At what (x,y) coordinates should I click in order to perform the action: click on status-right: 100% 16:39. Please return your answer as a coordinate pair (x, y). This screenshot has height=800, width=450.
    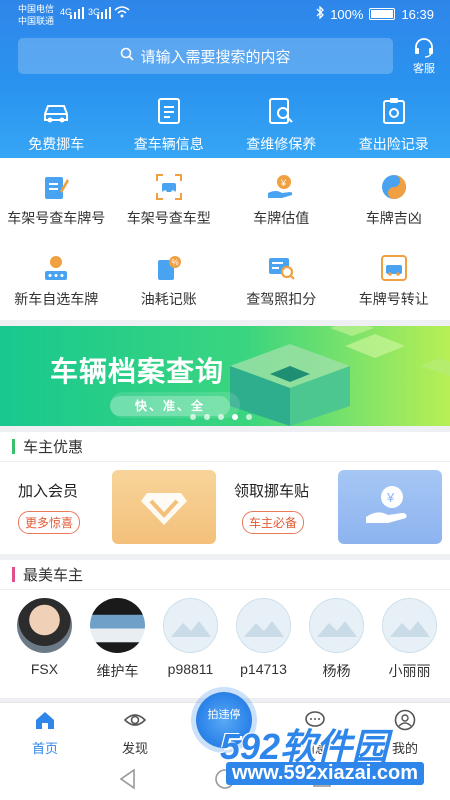
    Looking at the image, I should click on (375, 13).